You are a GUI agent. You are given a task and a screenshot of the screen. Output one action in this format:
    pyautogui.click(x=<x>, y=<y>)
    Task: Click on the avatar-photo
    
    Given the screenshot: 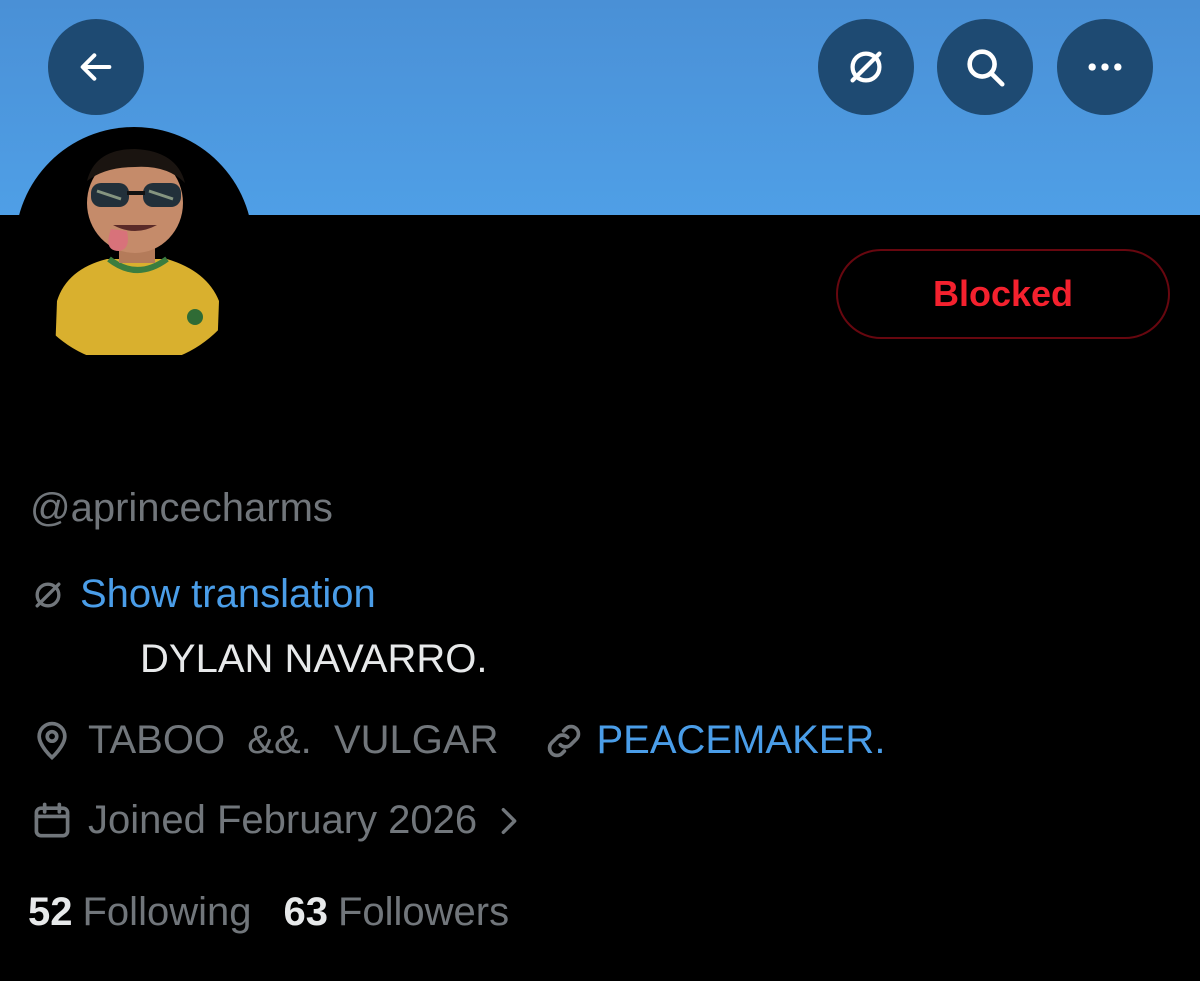 What is the action you would take?
    pyautogui.click(x=137, y=252)
    